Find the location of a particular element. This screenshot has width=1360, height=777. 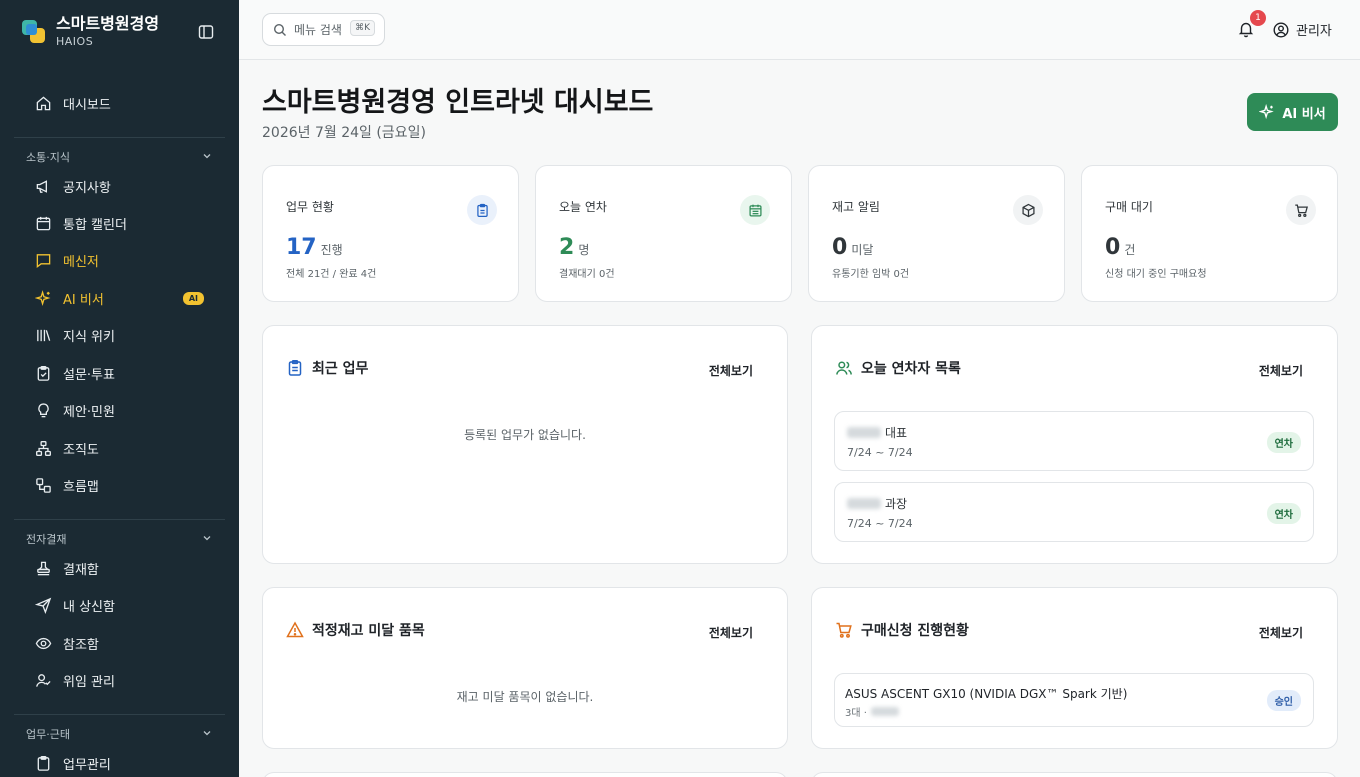

card-title-text: 오늘 연차자 목록 is located at coordinates (911, 369).